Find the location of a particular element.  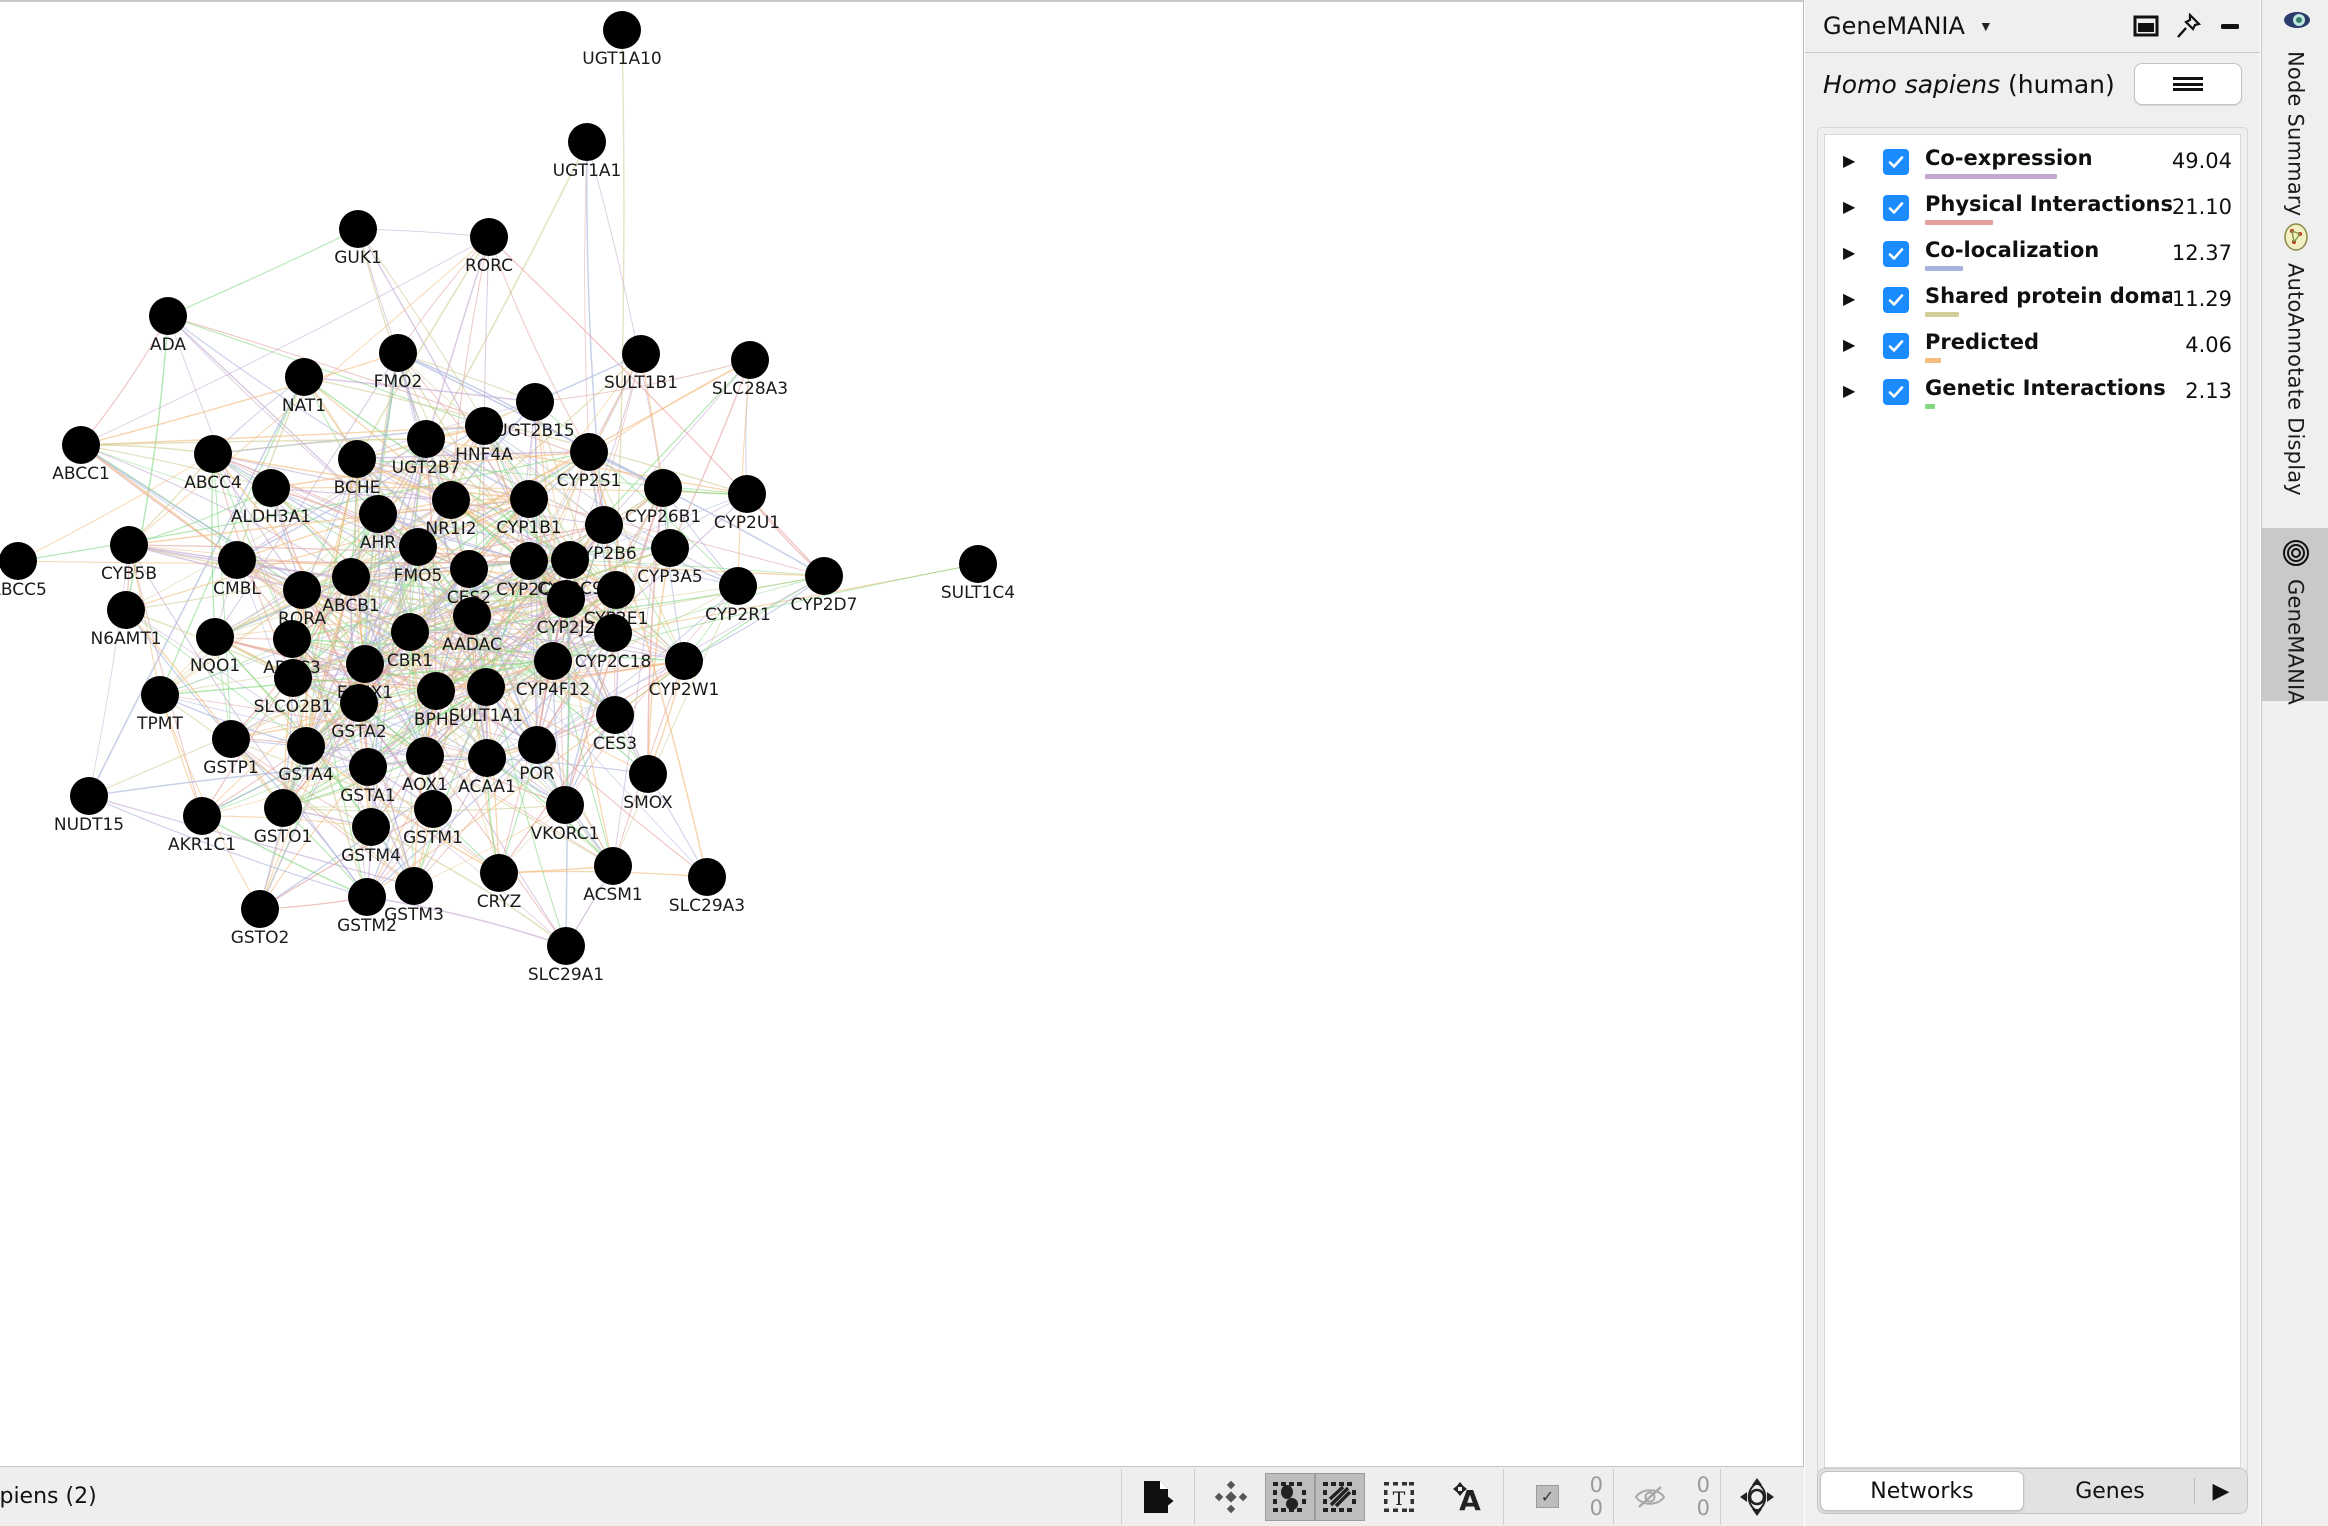

canvas-toolbar: T A ✓ 0 0 0 0 is located at coordinates (1461, 1496).